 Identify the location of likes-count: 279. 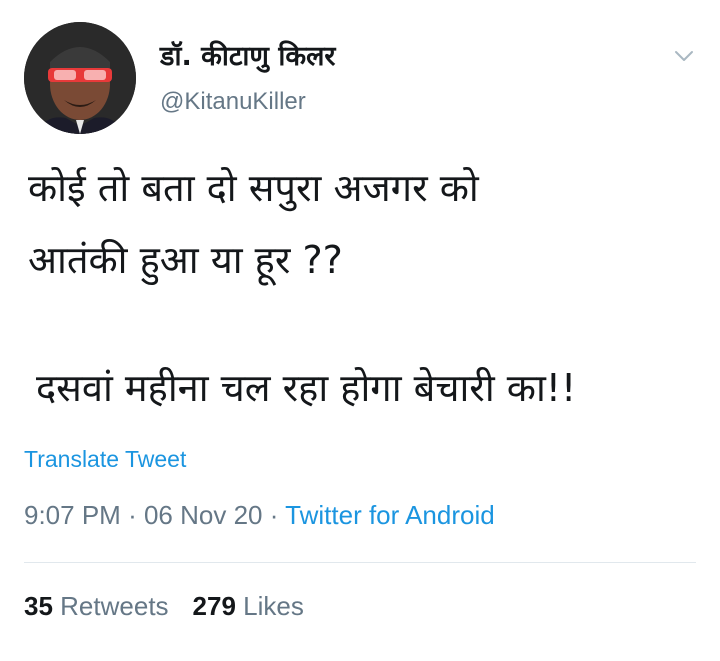
(214, 606).